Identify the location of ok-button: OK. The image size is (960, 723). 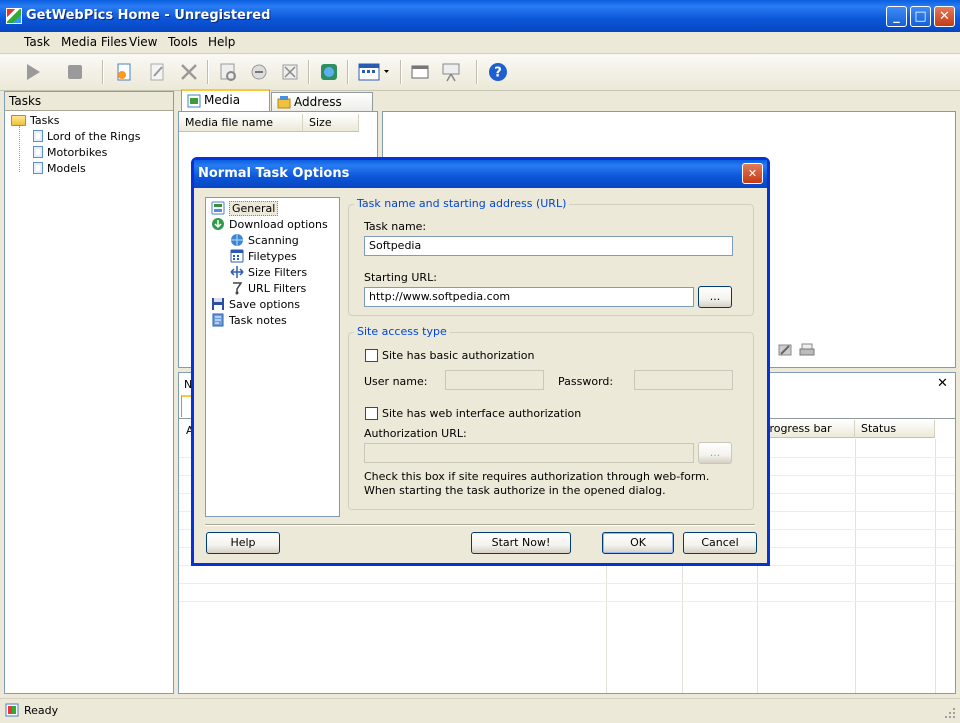
(638, 543).